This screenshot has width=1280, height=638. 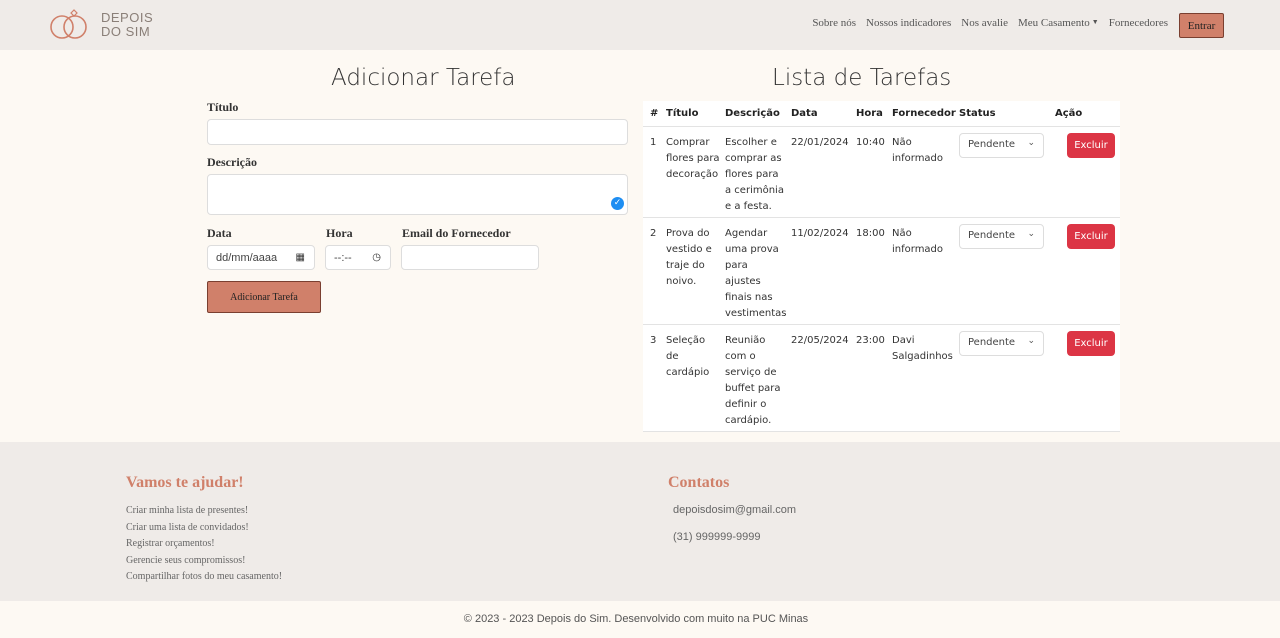 What do you see at coordinates (1095, 22) in the screenshot?
I see `caret-down-icon: ▼` at bounding box center [1095, 22].